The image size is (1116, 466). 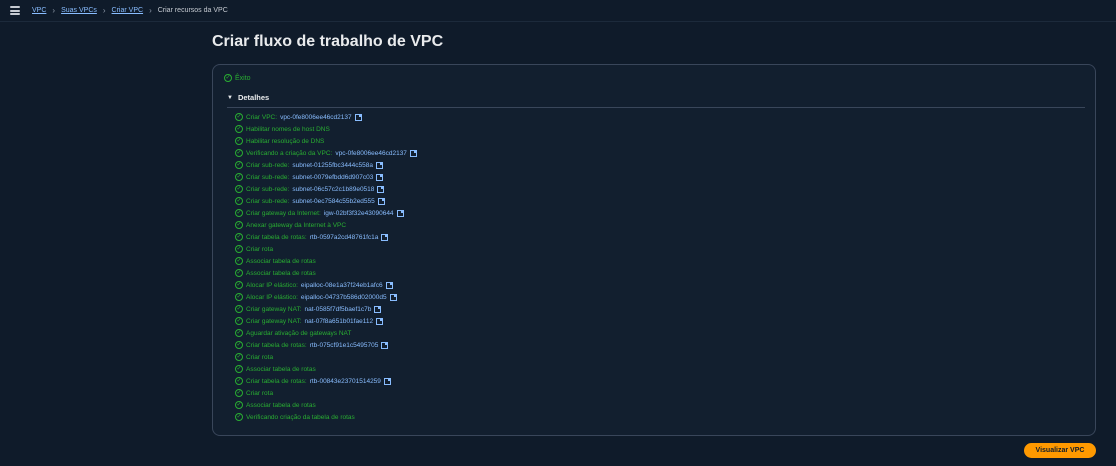 I want to click on step-label: Habilitar nomes de host DNS, so click(x=288, y=129).